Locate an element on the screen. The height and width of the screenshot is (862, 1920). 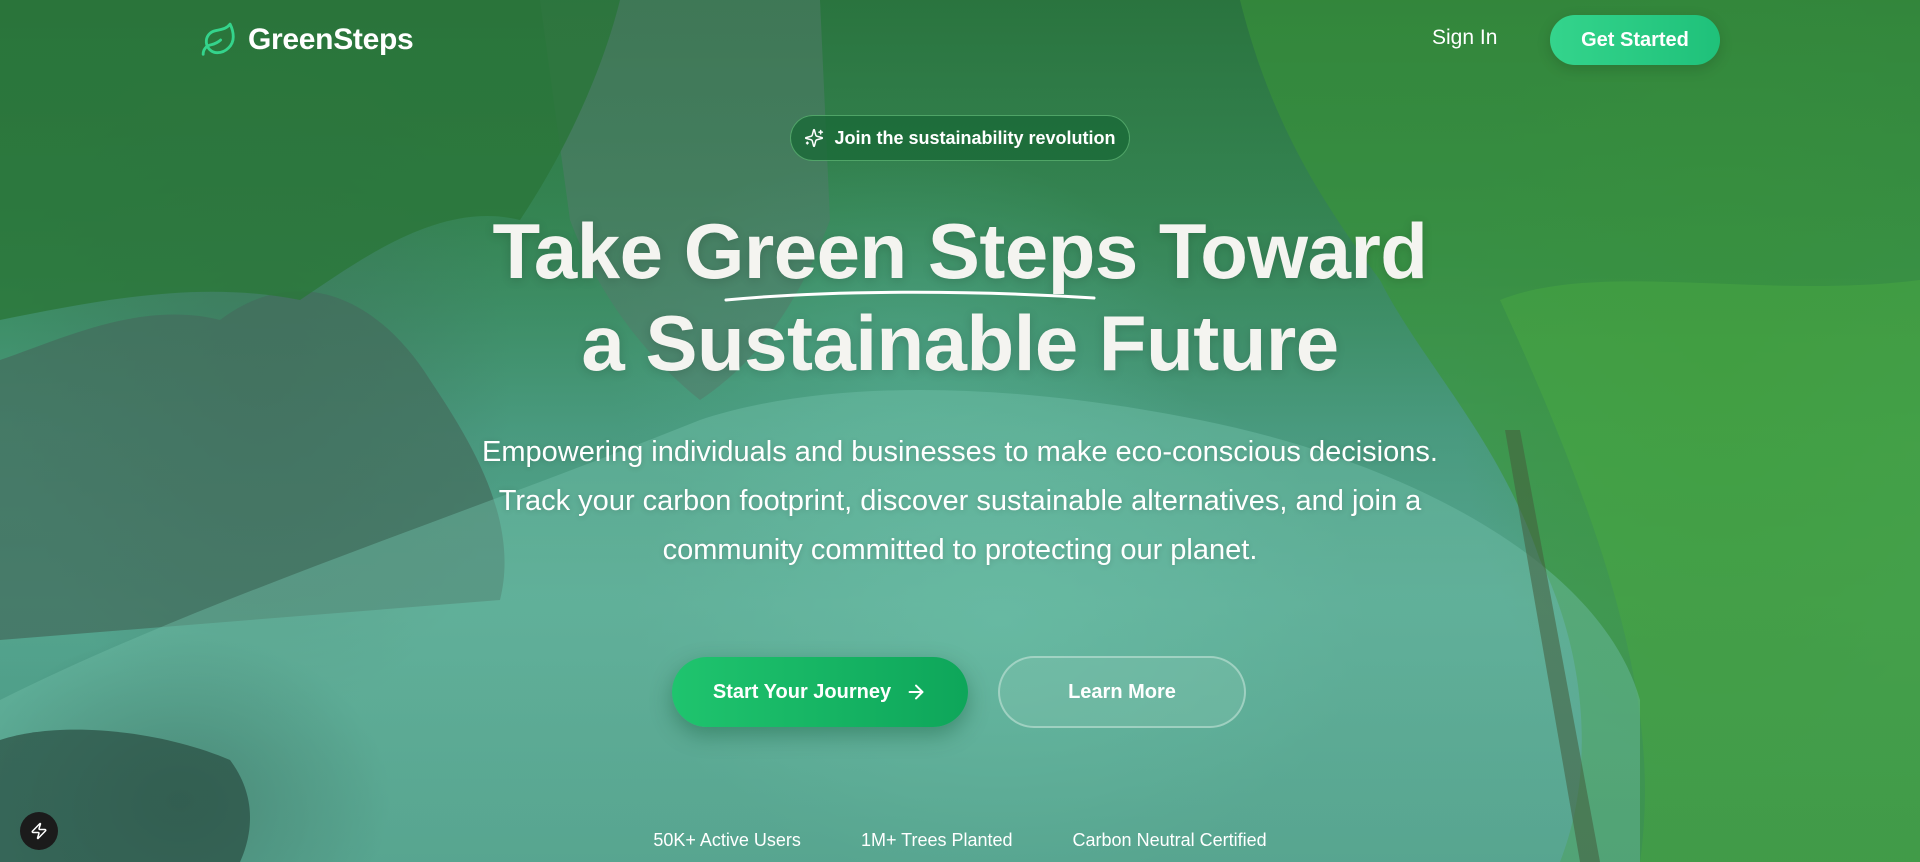
floating-bolt-button is located at coordinates (39, 831).